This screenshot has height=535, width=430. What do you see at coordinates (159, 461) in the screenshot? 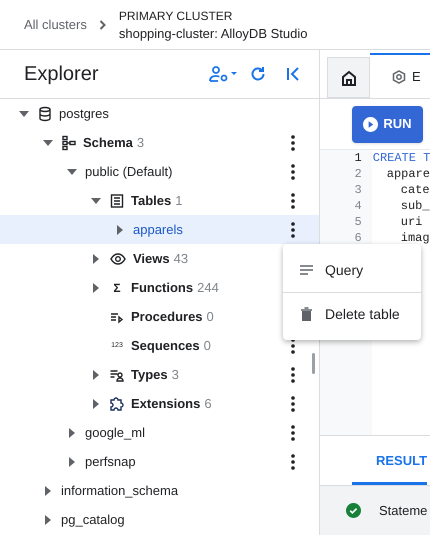
I see `tree-item: perfsnap` at bounding box center [159, 461].